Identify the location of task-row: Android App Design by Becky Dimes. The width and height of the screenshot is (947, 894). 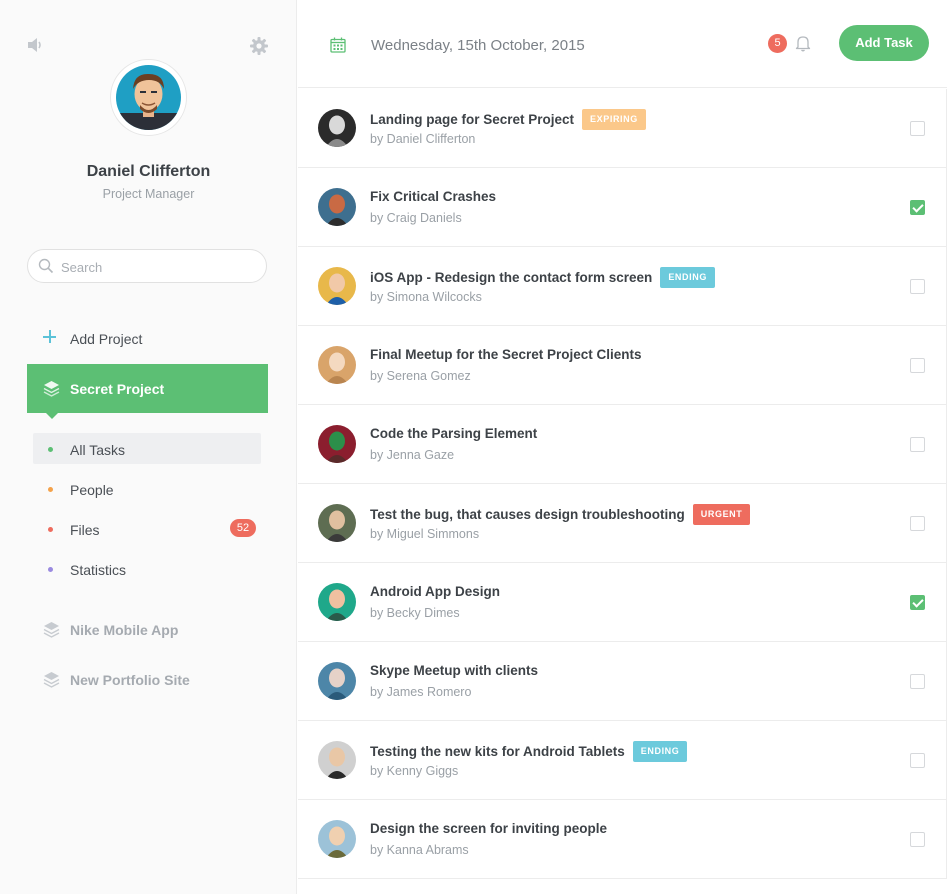
(622, 602).